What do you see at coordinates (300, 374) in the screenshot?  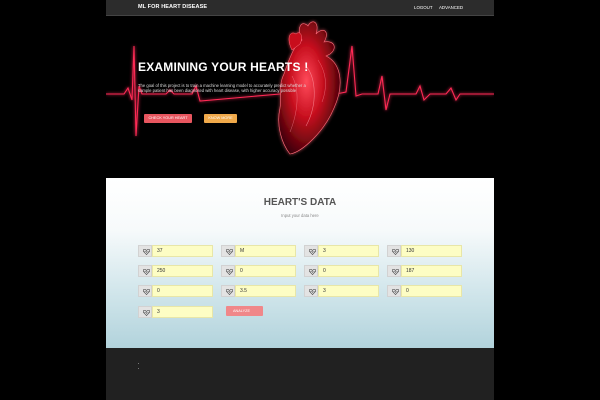 I see `footer` at bounding box center [300, 374].